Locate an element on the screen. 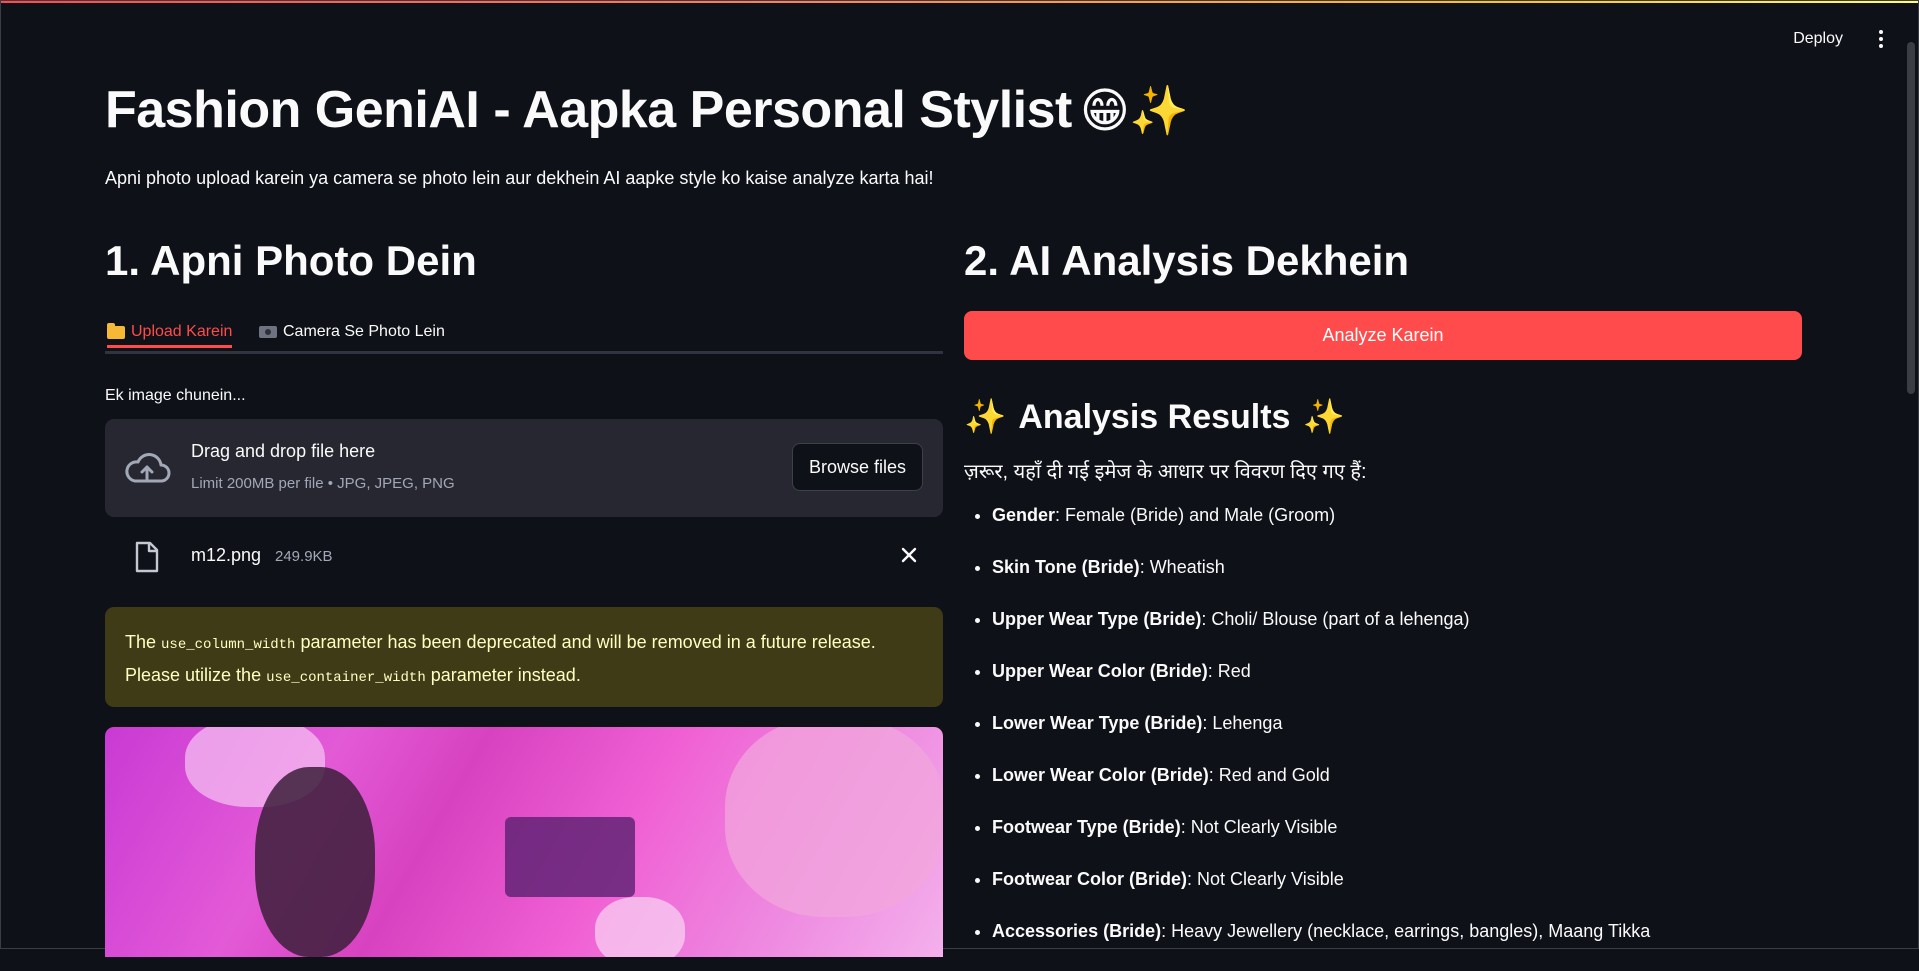 This screenshot has height=971, width=1919. deploy-button: Deploy is located at coordinates (1818, 39).